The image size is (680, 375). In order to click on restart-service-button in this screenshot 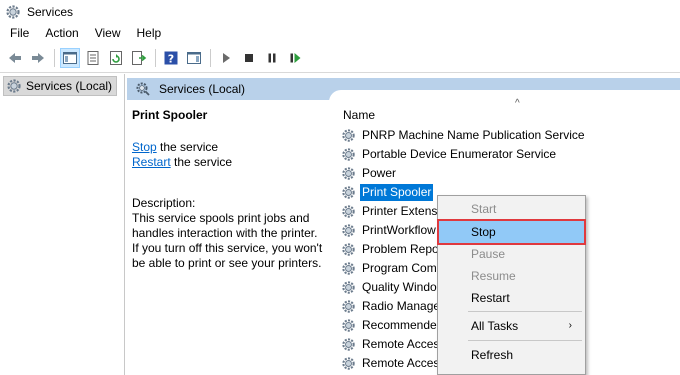, I will do `click(295, 58)`.